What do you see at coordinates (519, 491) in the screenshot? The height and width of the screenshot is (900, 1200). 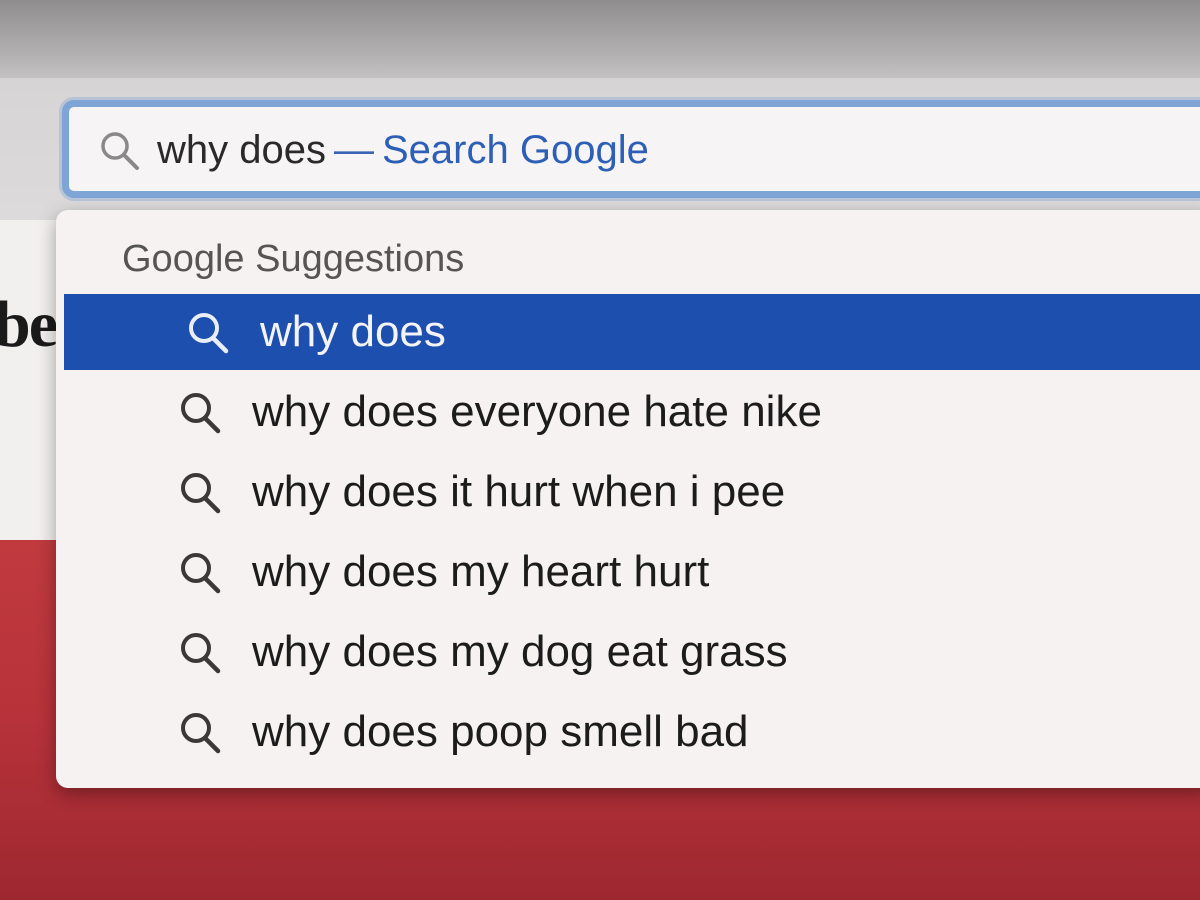 I see `suggestion-label: why does it hurt when i pee` at bounding box center [519, 491].